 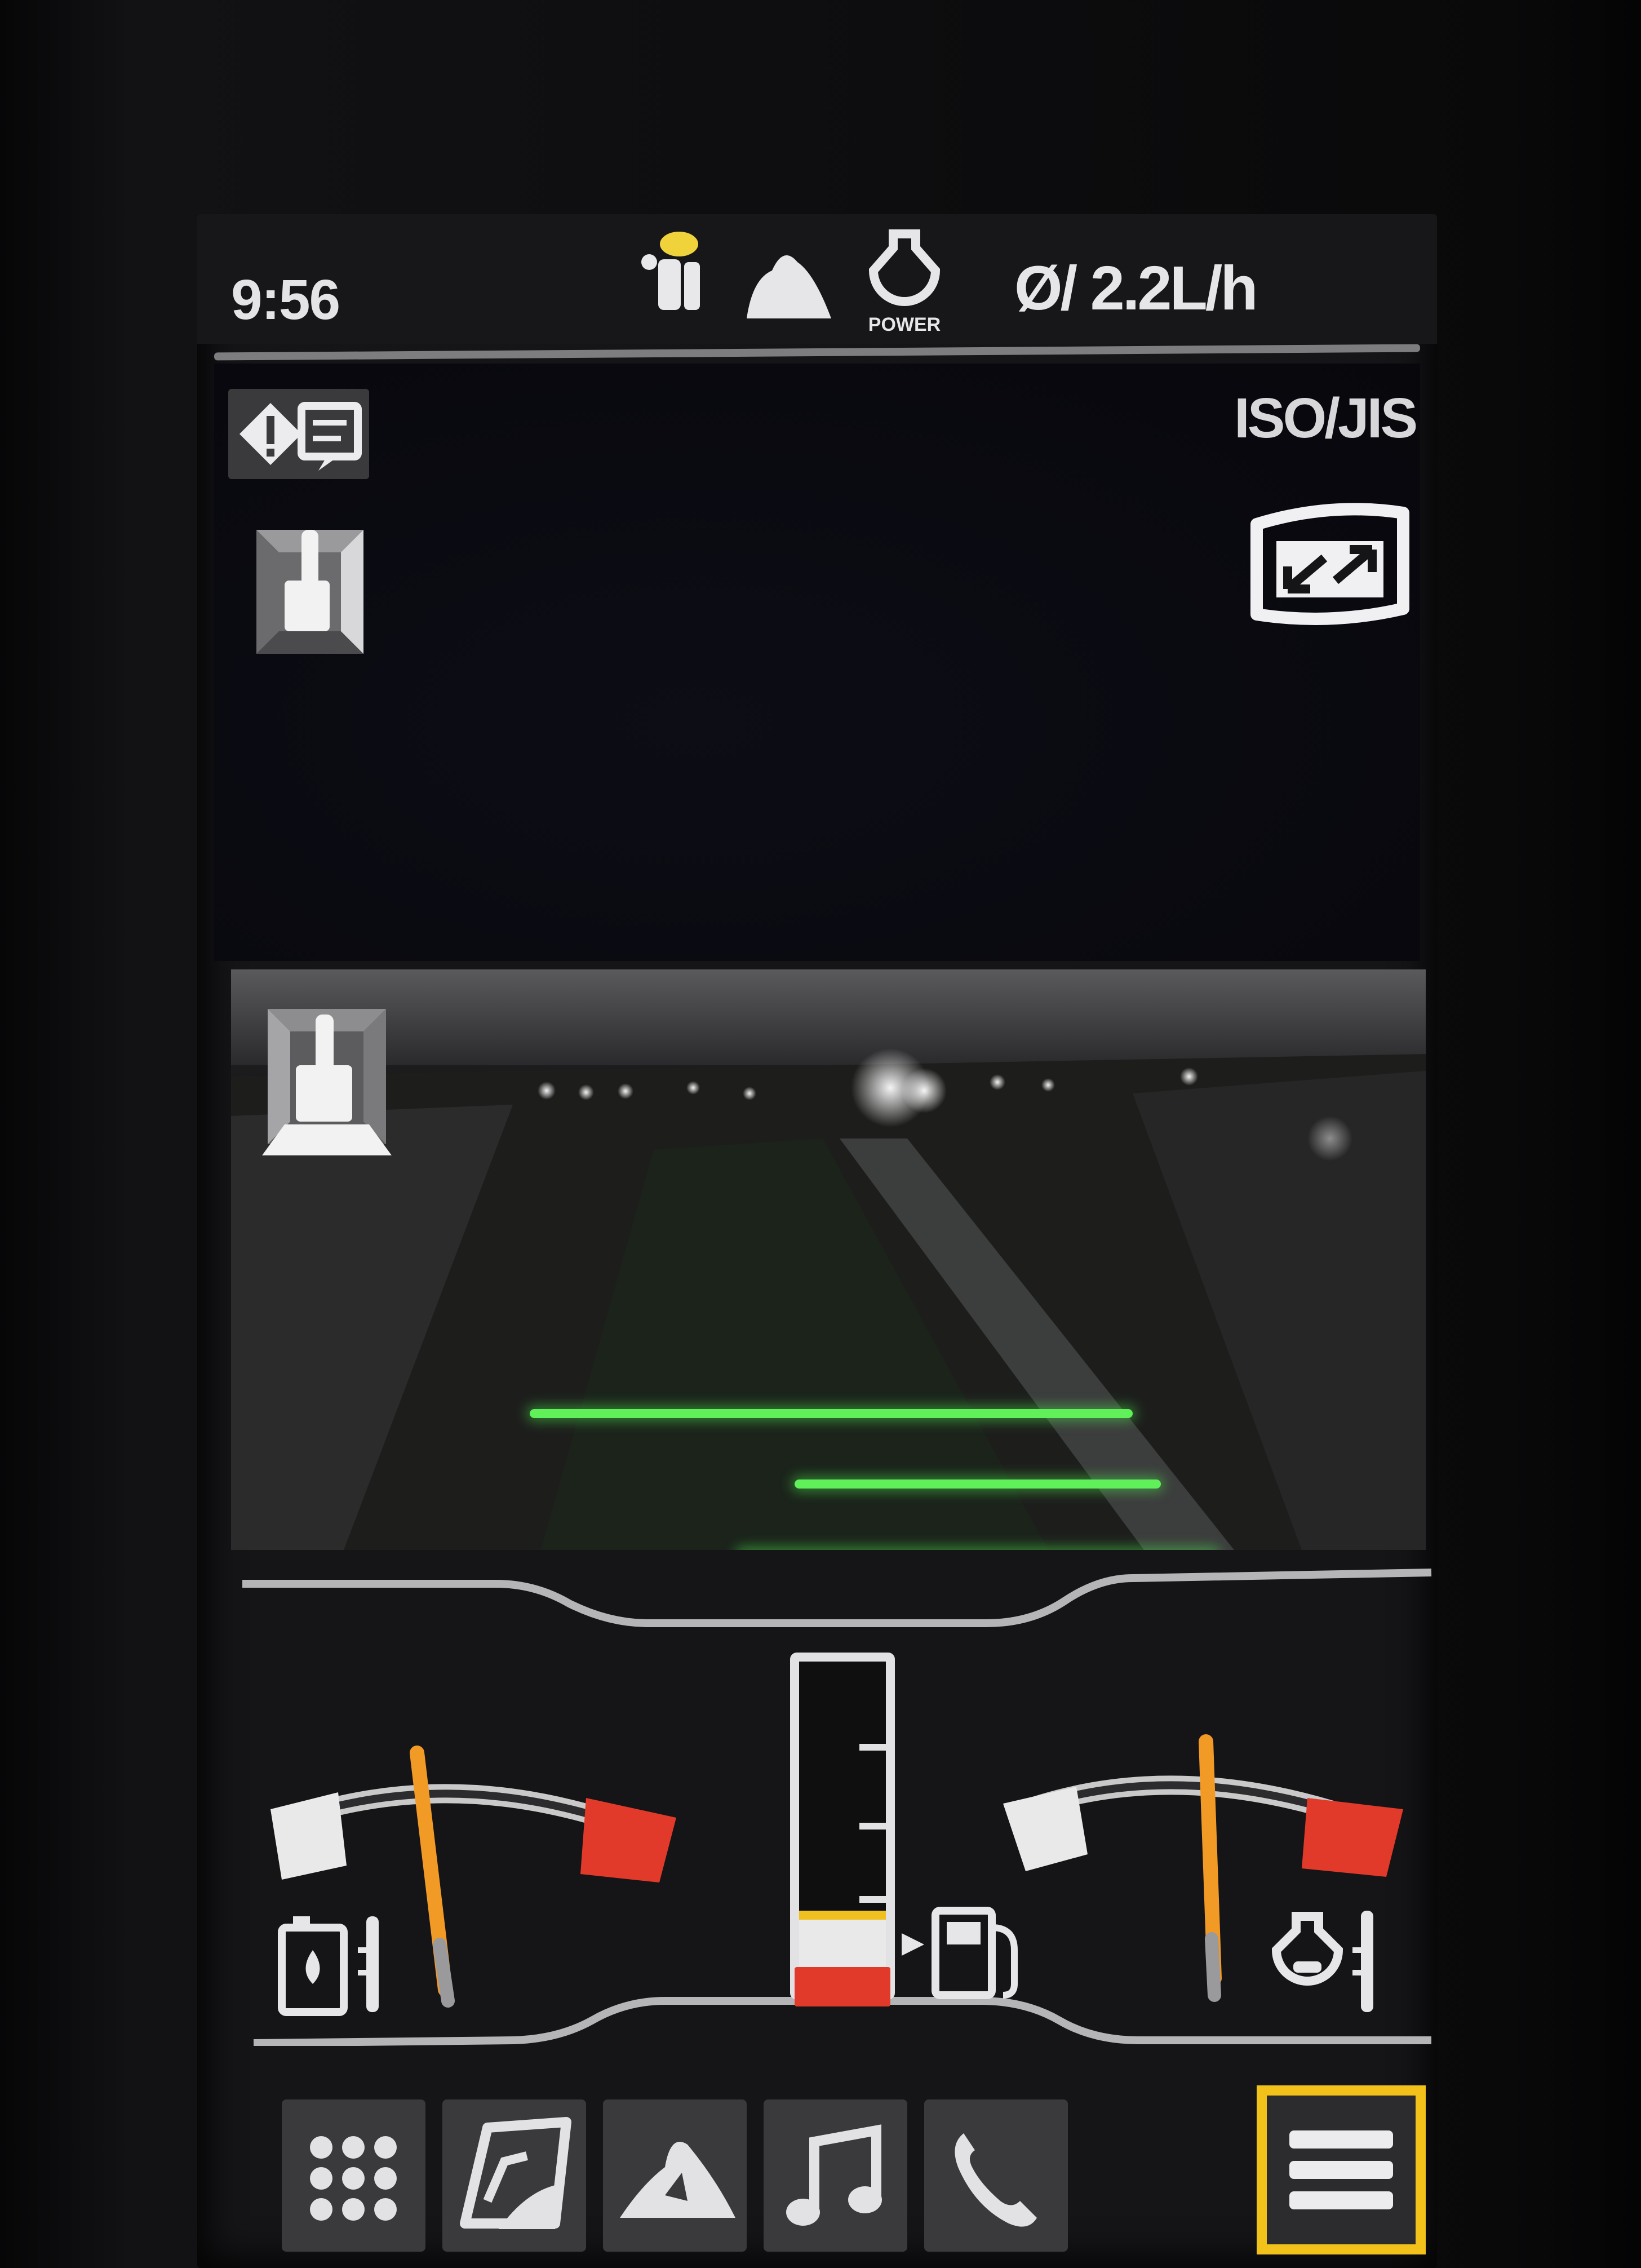 I want to click on grid-icon, so click(x=353, y=2178).